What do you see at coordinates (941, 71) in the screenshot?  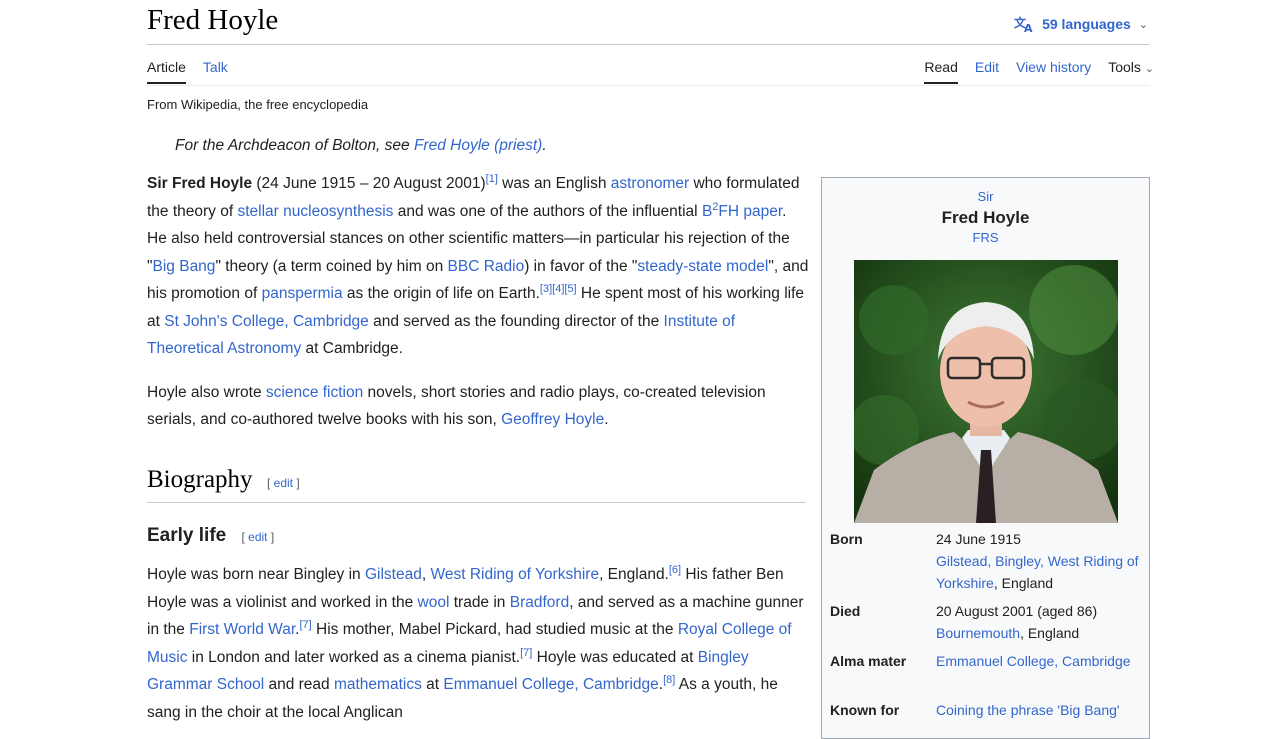 I see `tab-read: Read` at bounding box center [941, 71].